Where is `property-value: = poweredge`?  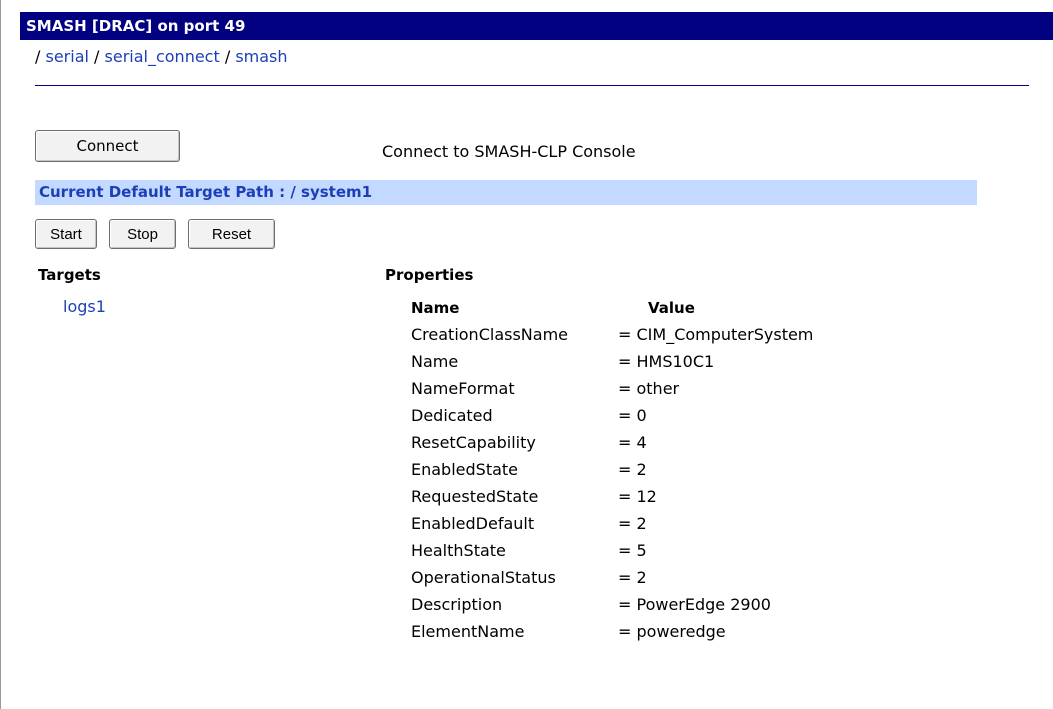
property-value: = poweredge is located at coordinates (672, 631).